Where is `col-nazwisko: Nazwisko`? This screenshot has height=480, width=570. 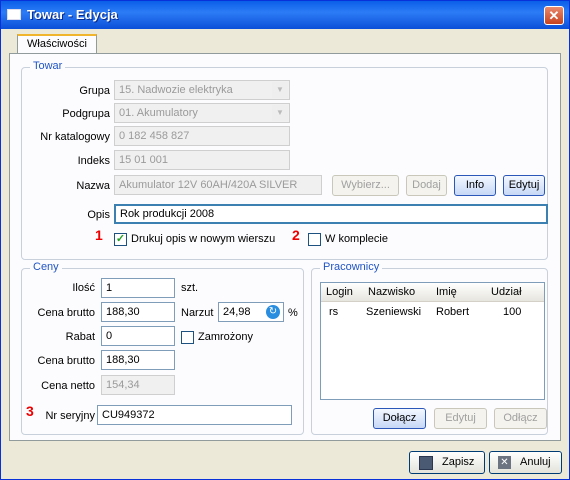 col-nazwisko: Nazwisko is located at coordinates (391, 292).